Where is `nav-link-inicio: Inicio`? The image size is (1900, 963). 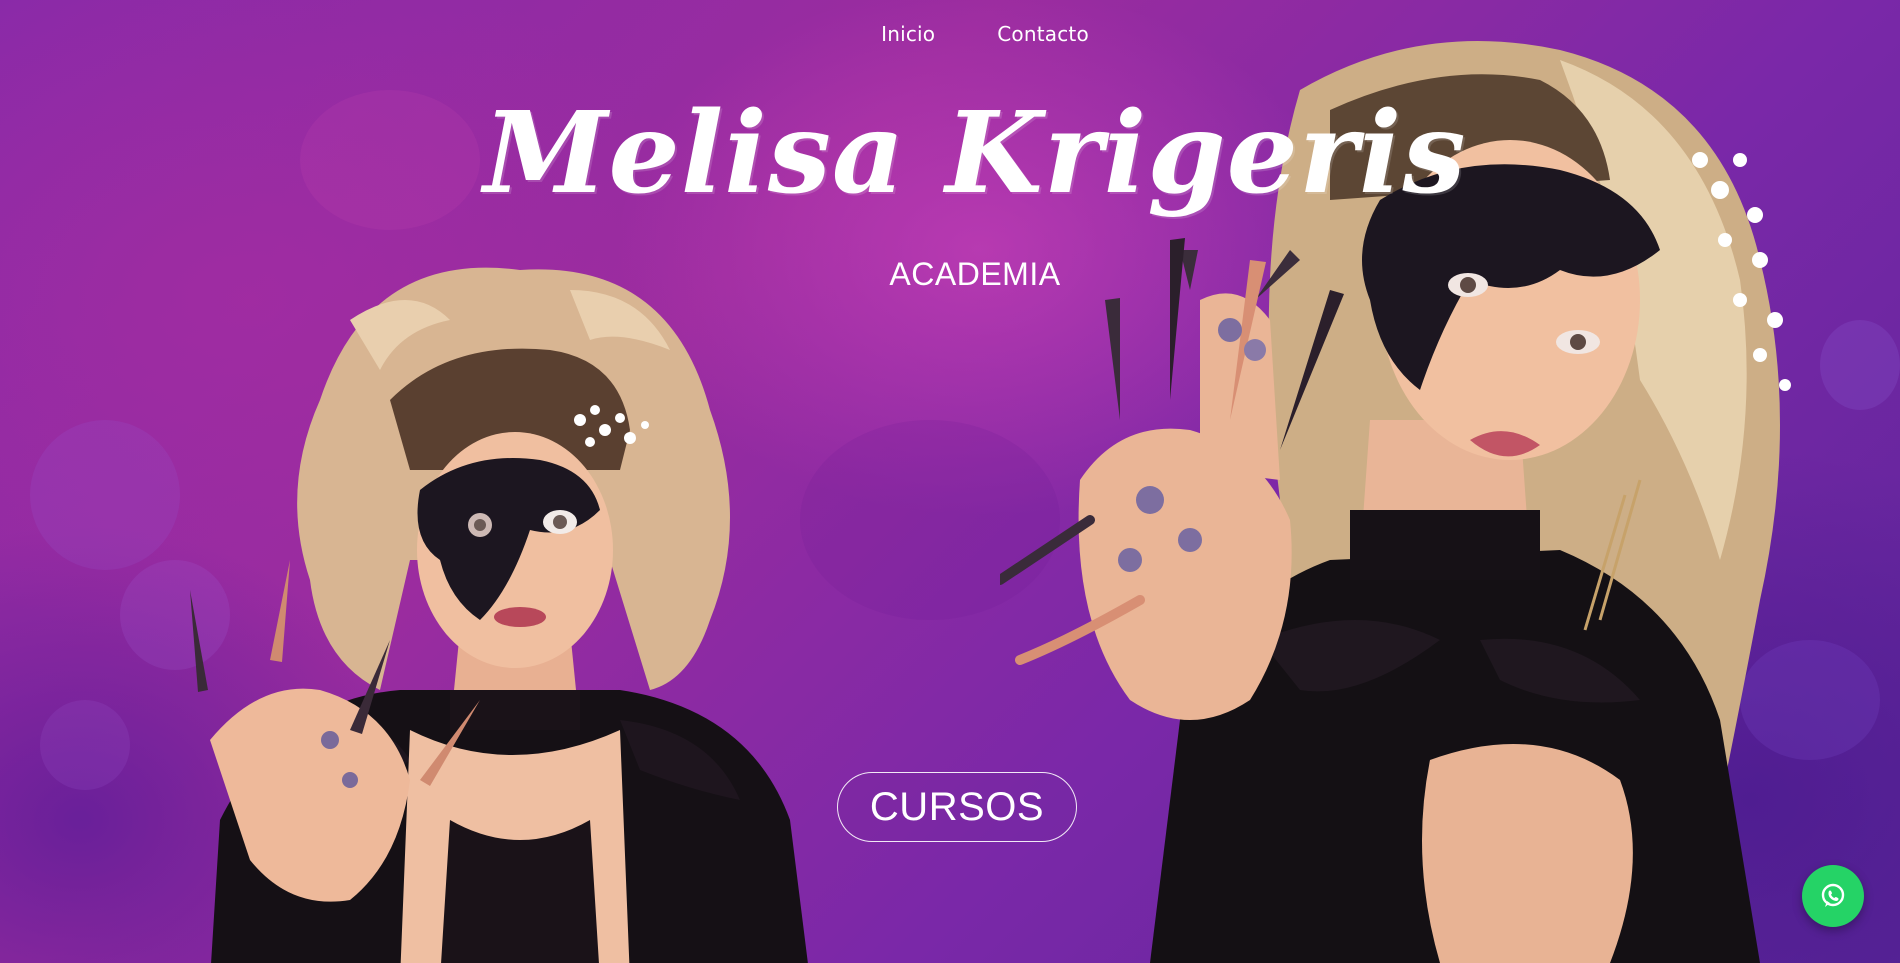
nav-link-inicio: Inicio is located at coordinates (908, 34).